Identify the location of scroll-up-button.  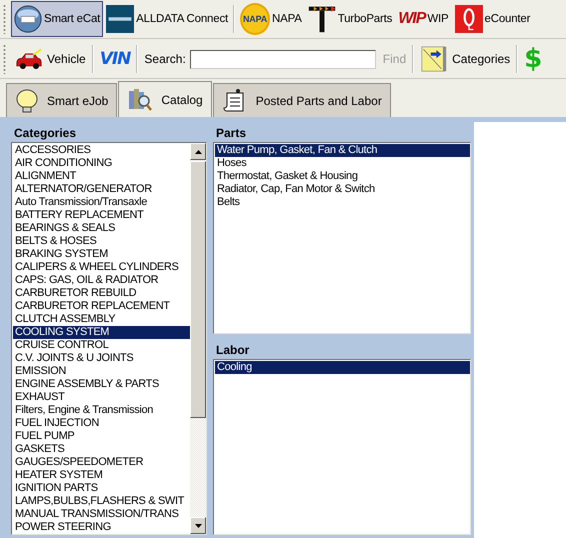
(198, 151).